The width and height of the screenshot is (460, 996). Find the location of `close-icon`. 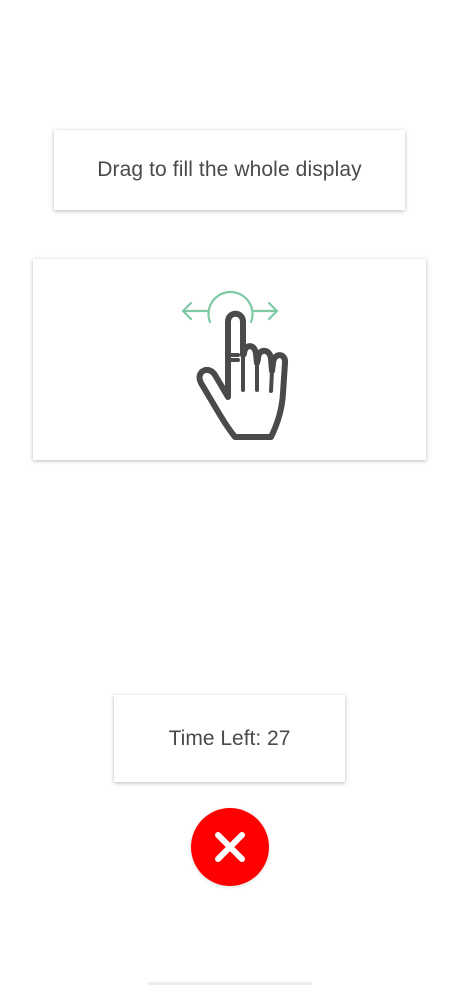

close-icon is located at coordinates (230, 847).